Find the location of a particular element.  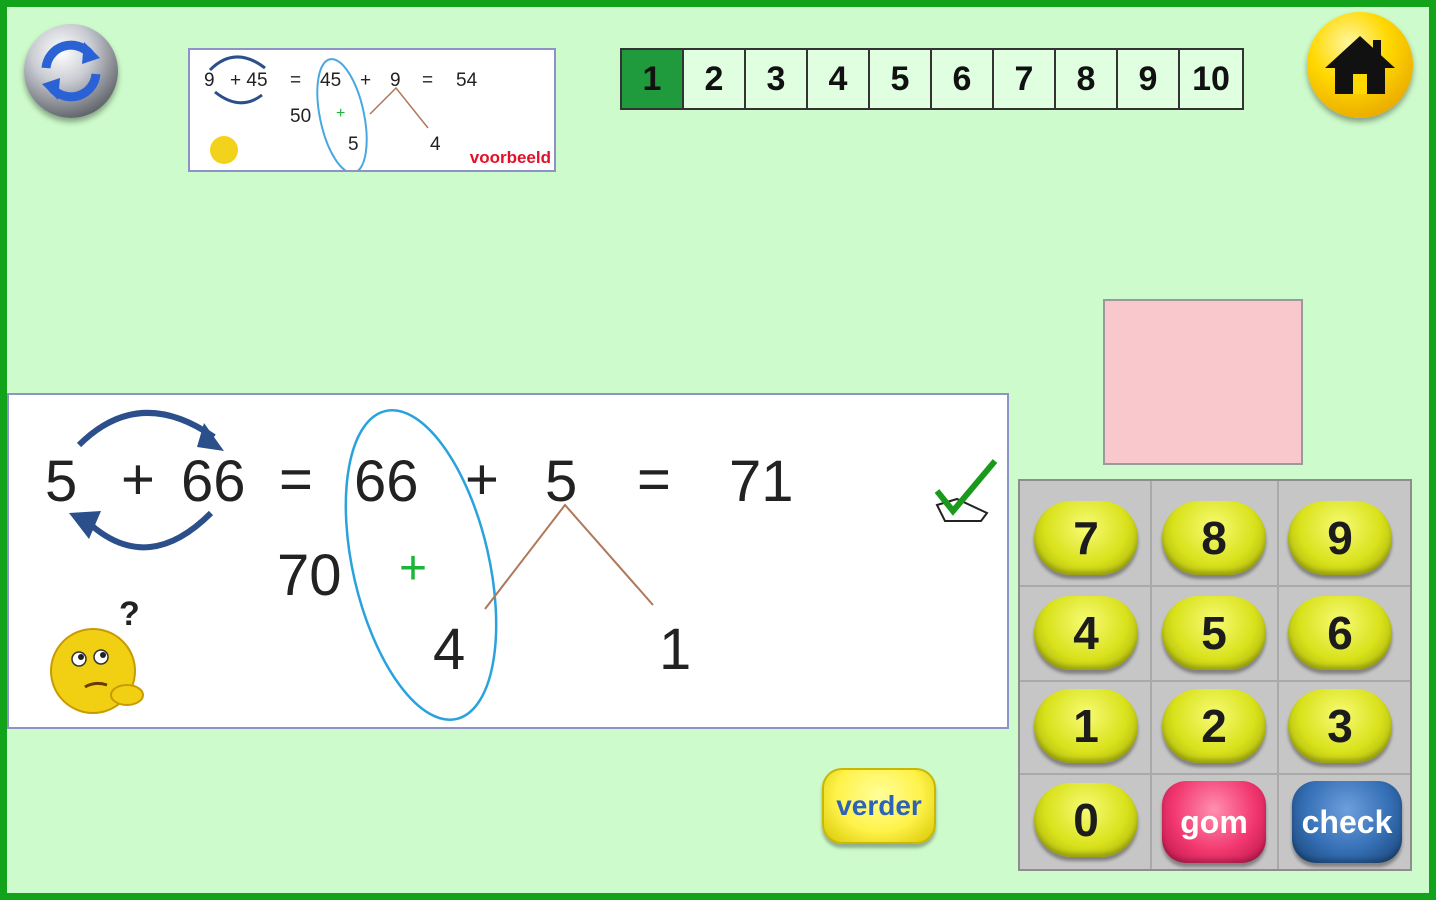

term-b-copy: 66 is located at coordinates (386, 481).